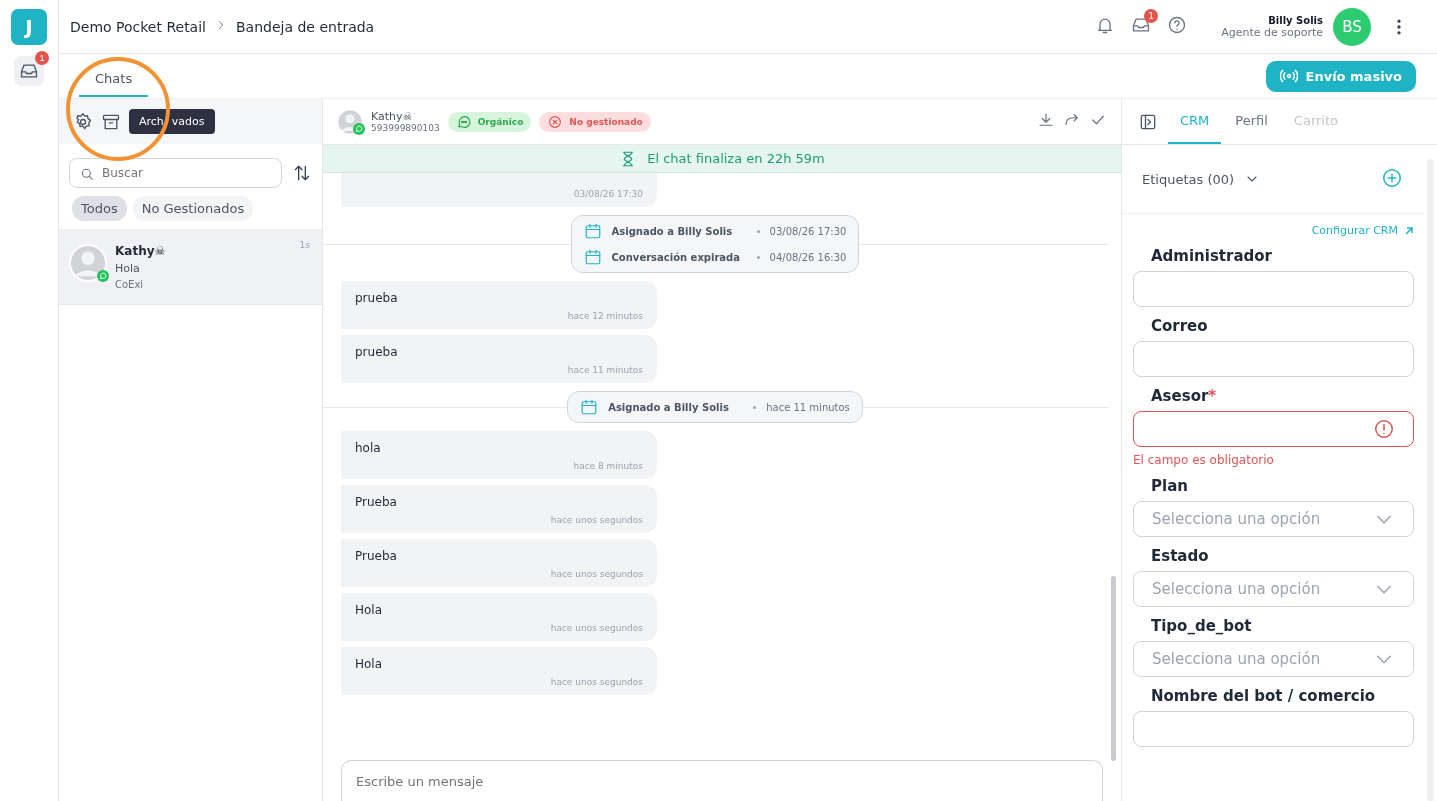  I want to click on timestamp: 1s, so click(304, 245).